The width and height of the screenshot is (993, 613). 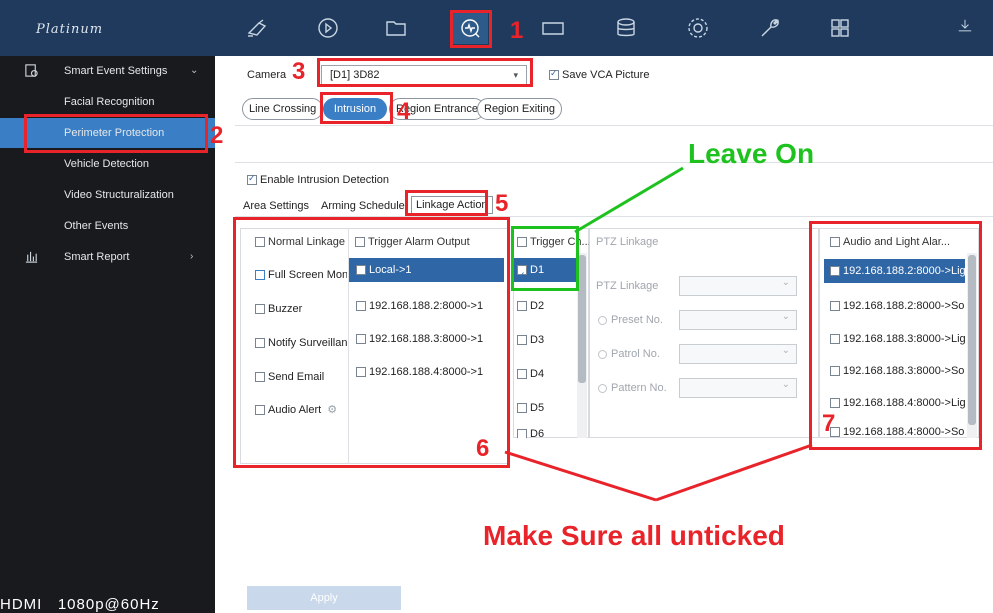 What do you see at coordinates (965, 28) in the screenshot?
I see `download-icon` at bounding box center [965, 28].